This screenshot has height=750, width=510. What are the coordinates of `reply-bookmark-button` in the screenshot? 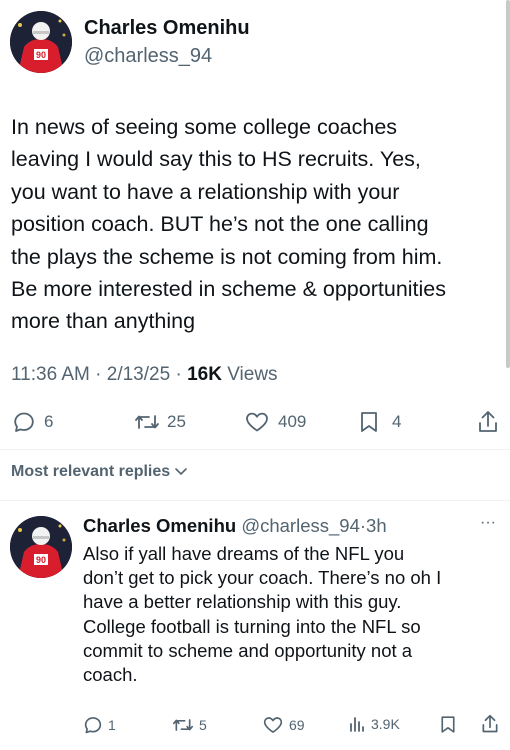 It's located at (448, 724).